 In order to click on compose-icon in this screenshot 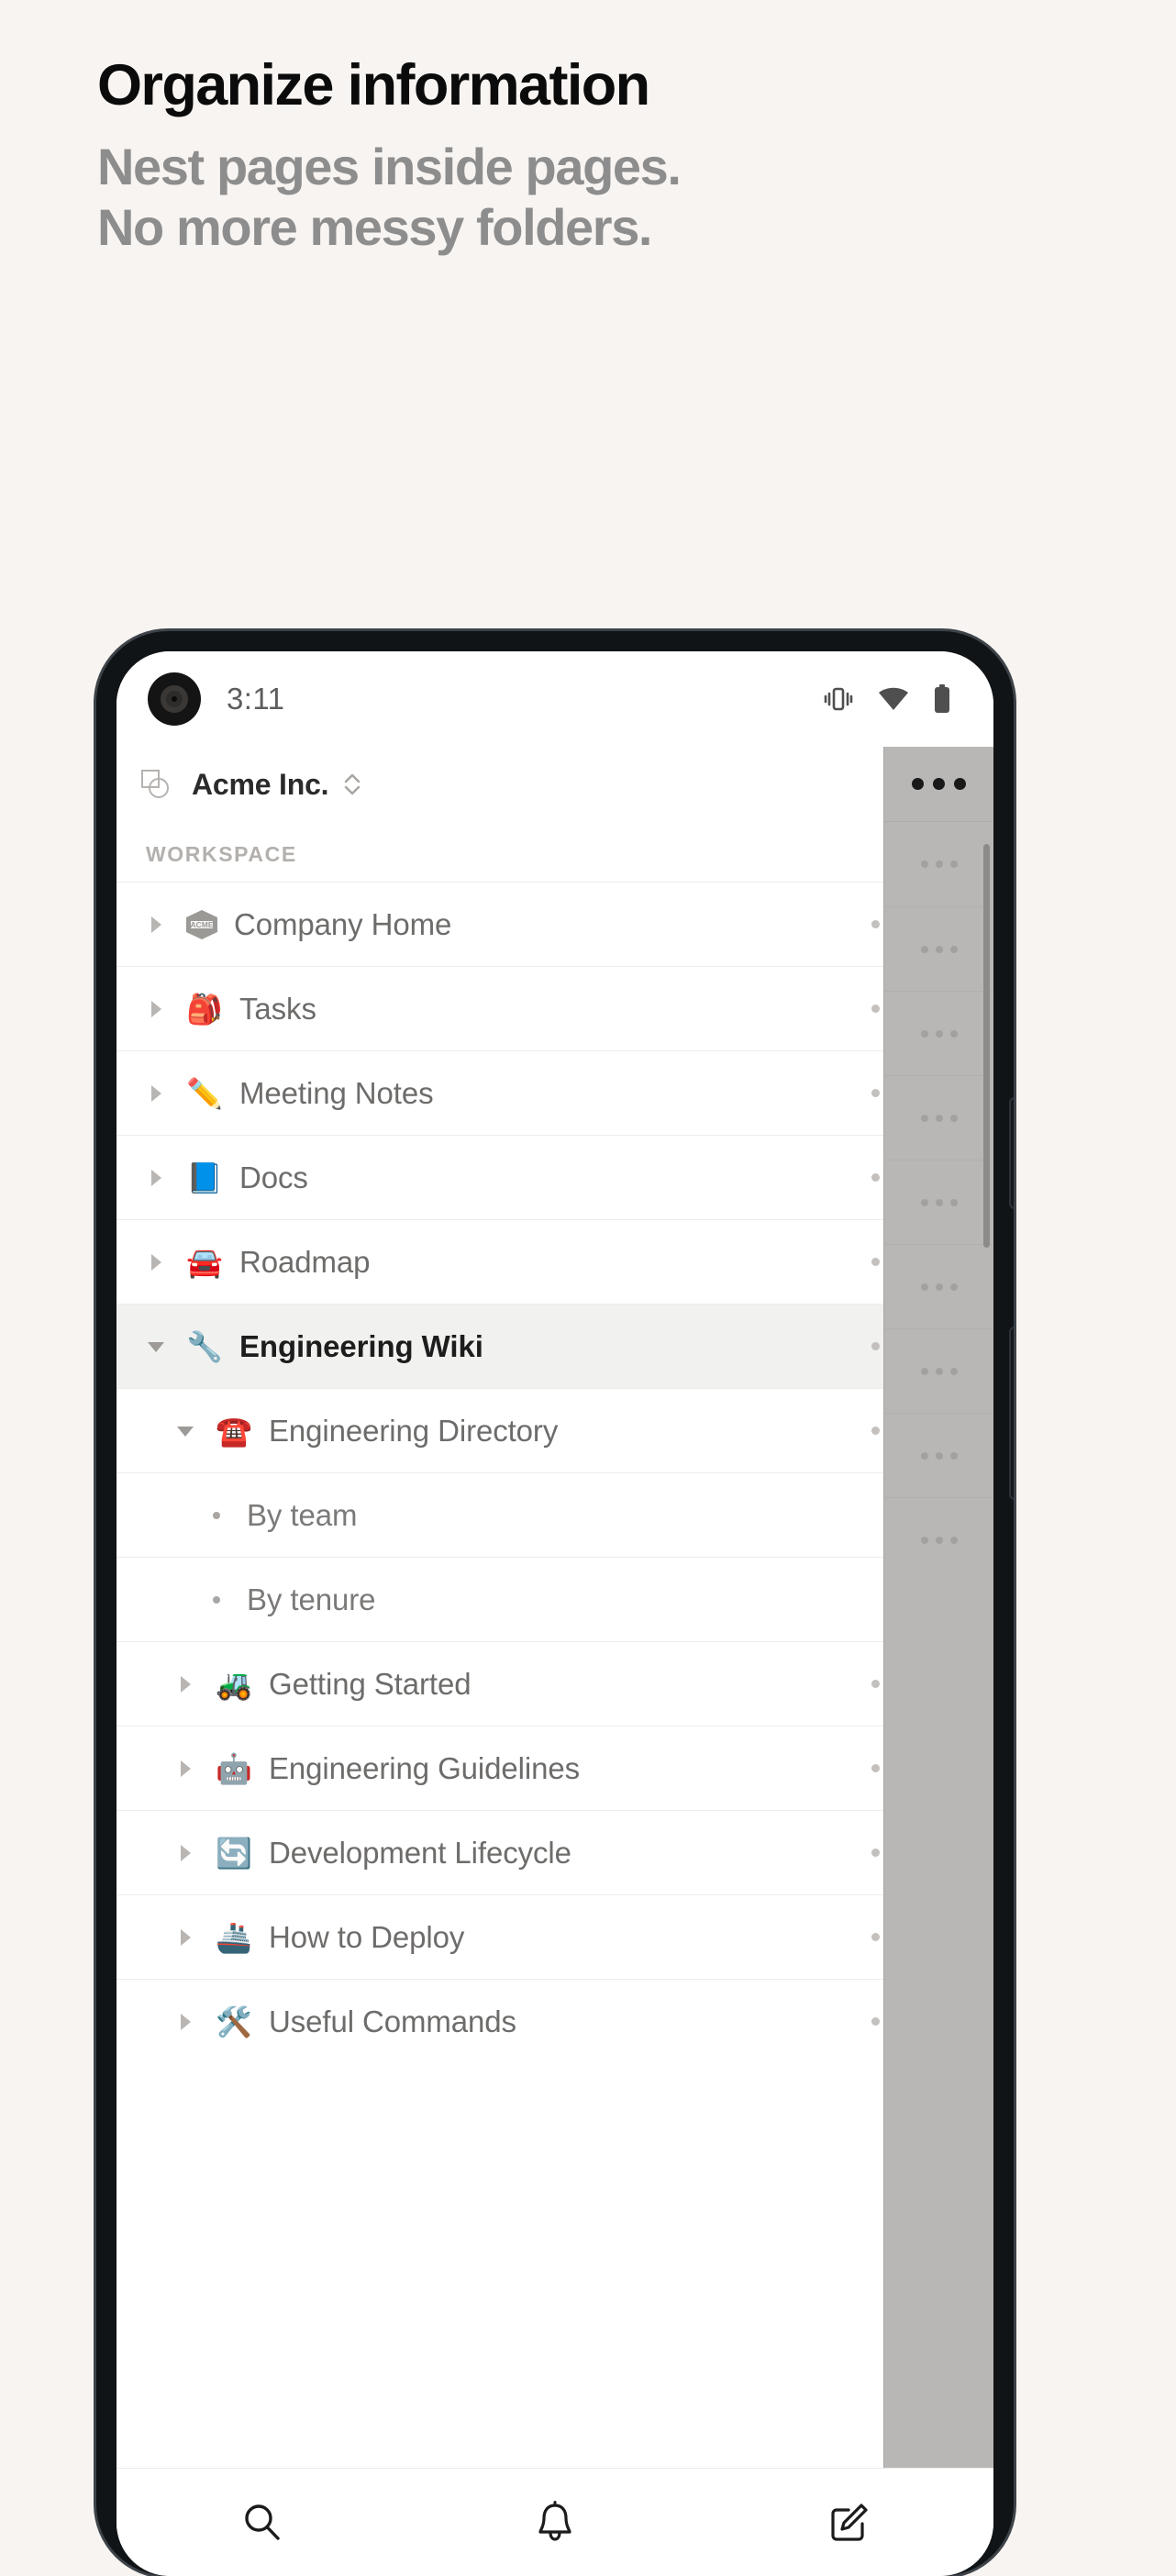, I will do `click(848, 2523)`.